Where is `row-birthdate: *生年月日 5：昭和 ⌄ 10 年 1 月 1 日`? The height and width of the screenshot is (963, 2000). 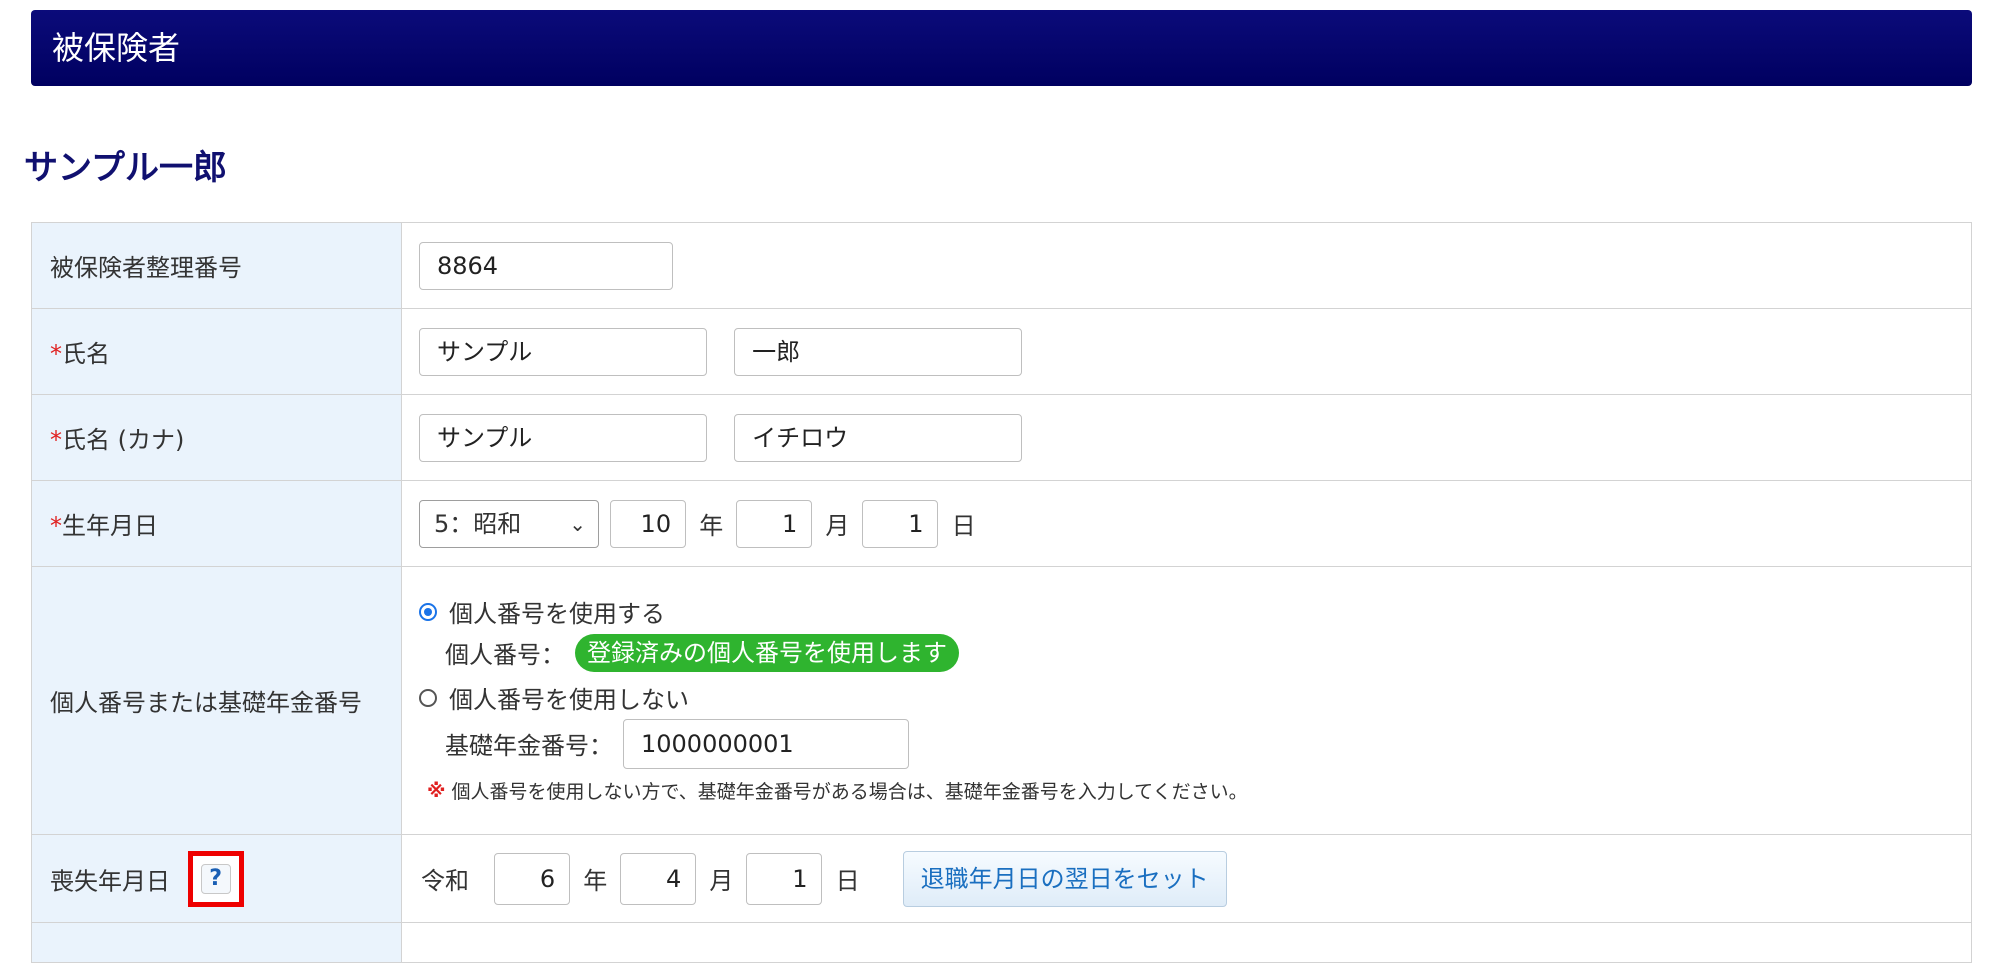 row-birthdate: *生年月日 5：昭和 ⌄ 10 年 1 月 1 日 is located at coordinates (1001, 523).